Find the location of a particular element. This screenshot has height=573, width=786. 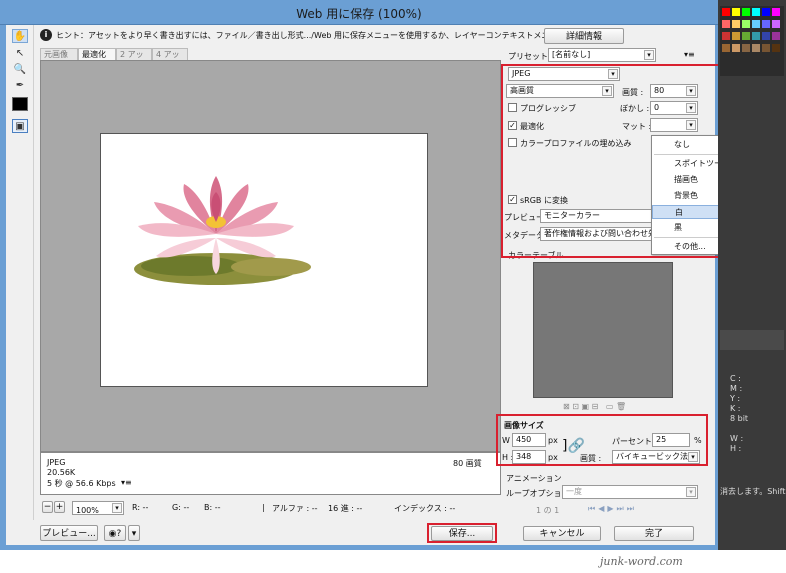

tool-strip: ✋ ↖ 🔍 ✒ ▣ is located at coordinates (20, 272).